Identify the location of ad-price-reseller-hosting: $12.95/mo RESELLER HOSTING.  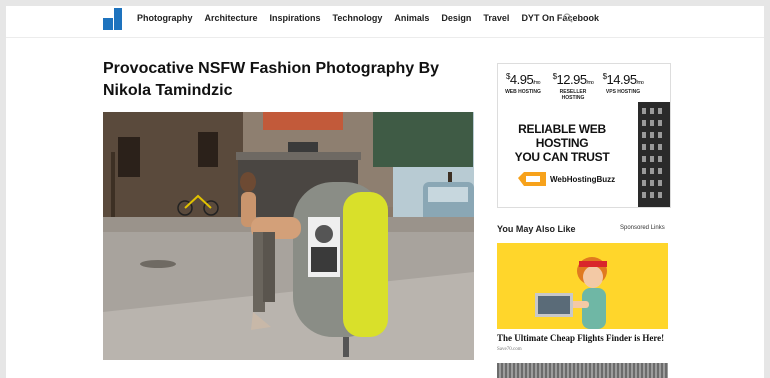
(573, 86).